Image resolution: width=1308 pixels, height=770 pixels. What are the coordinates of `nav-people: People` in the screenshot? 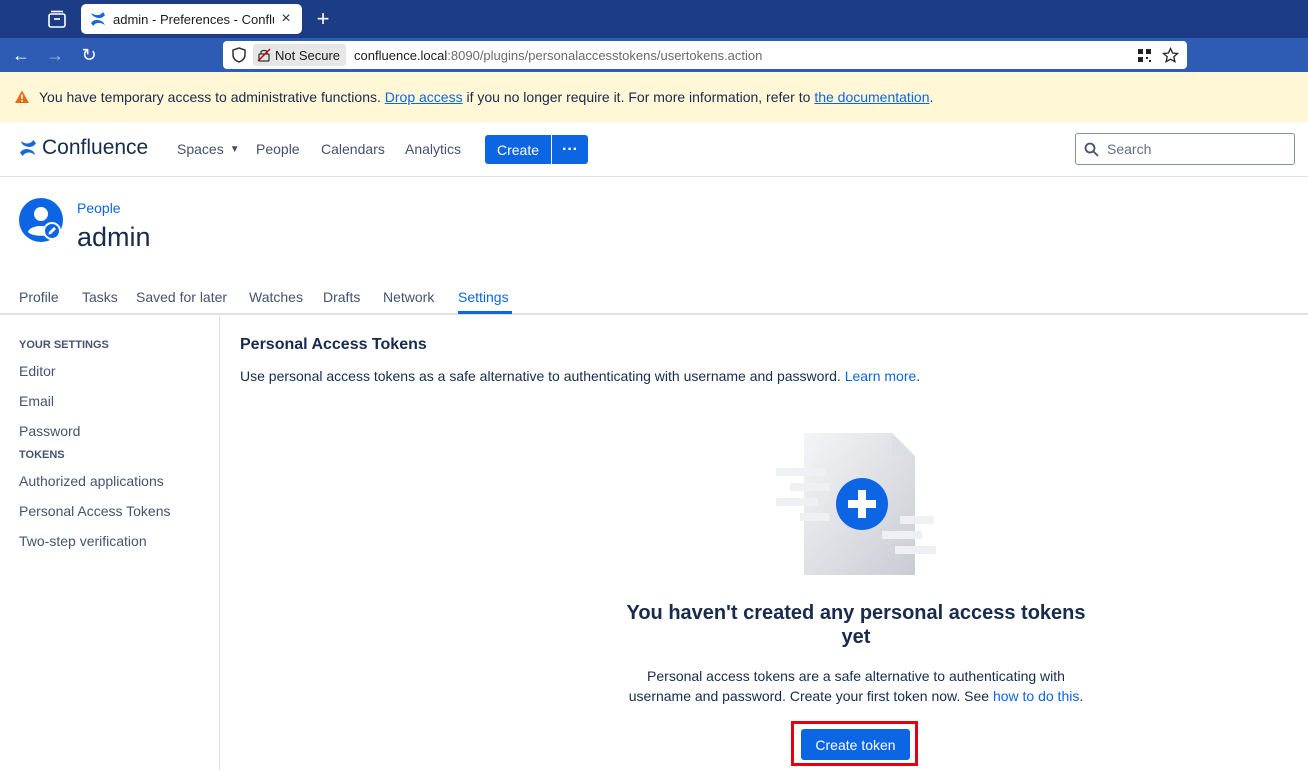 It's located at (278, 149).